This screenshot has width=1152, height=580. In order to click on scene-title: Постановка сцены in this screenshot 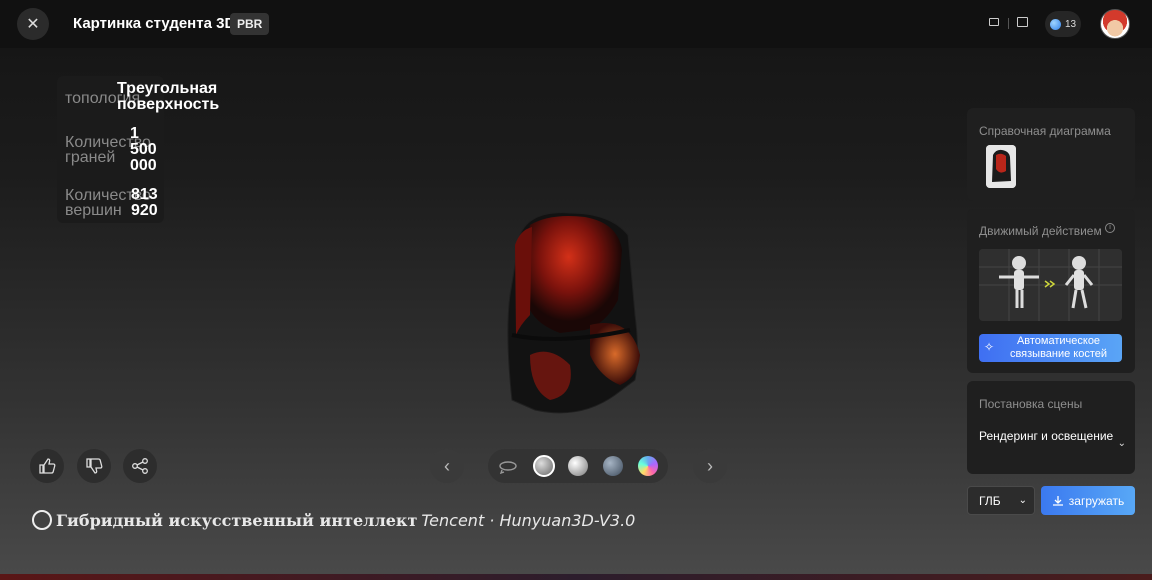, I will do `click(1031, 404)`.